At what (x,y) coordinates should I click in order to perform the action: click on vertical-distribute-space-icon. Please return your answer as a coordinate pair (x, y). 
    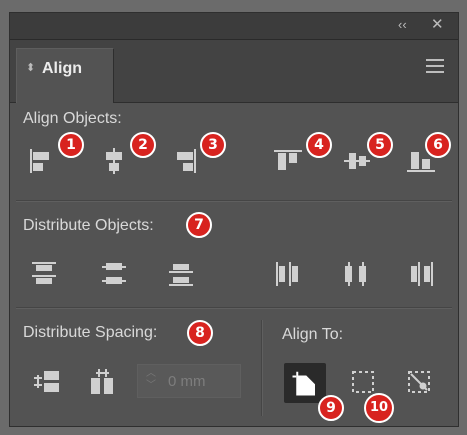
    Looking at the image, I should click on (46, 381).